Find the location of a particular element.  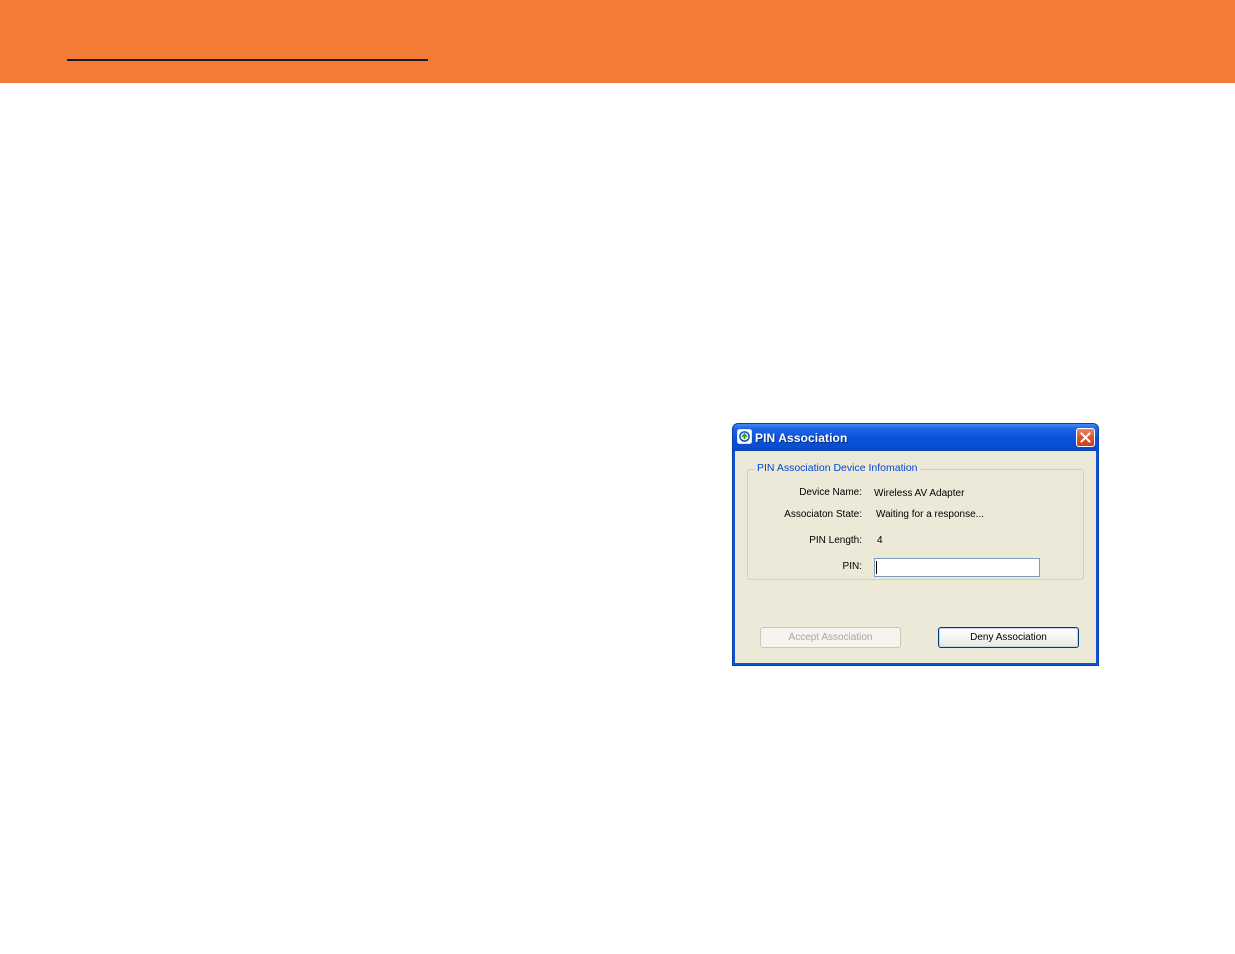

association-state-label: Associaton State: is located at coordinates (823, 514).